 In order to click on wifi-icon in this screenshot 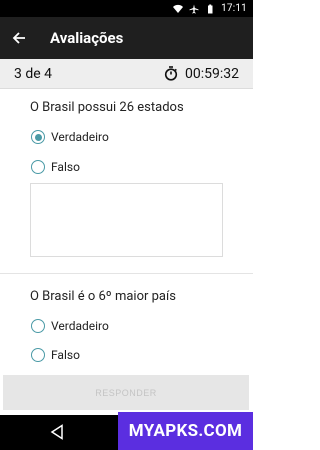, I will do `click(178, 8)`.